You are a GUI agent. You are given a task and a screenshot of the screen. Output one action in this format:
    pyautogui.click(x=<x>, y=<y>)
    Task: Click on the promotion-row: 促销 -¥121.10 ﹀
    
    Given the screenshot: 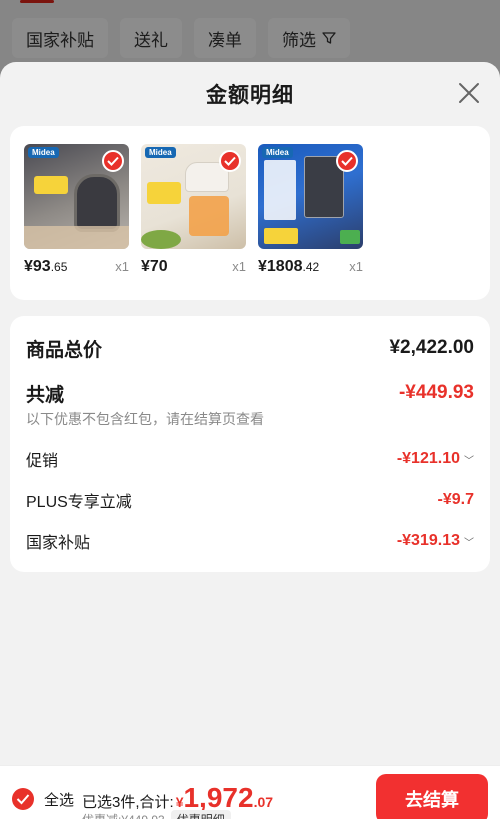 What is the action you would take?
    pyautogui.click(x=250, y=459)
    